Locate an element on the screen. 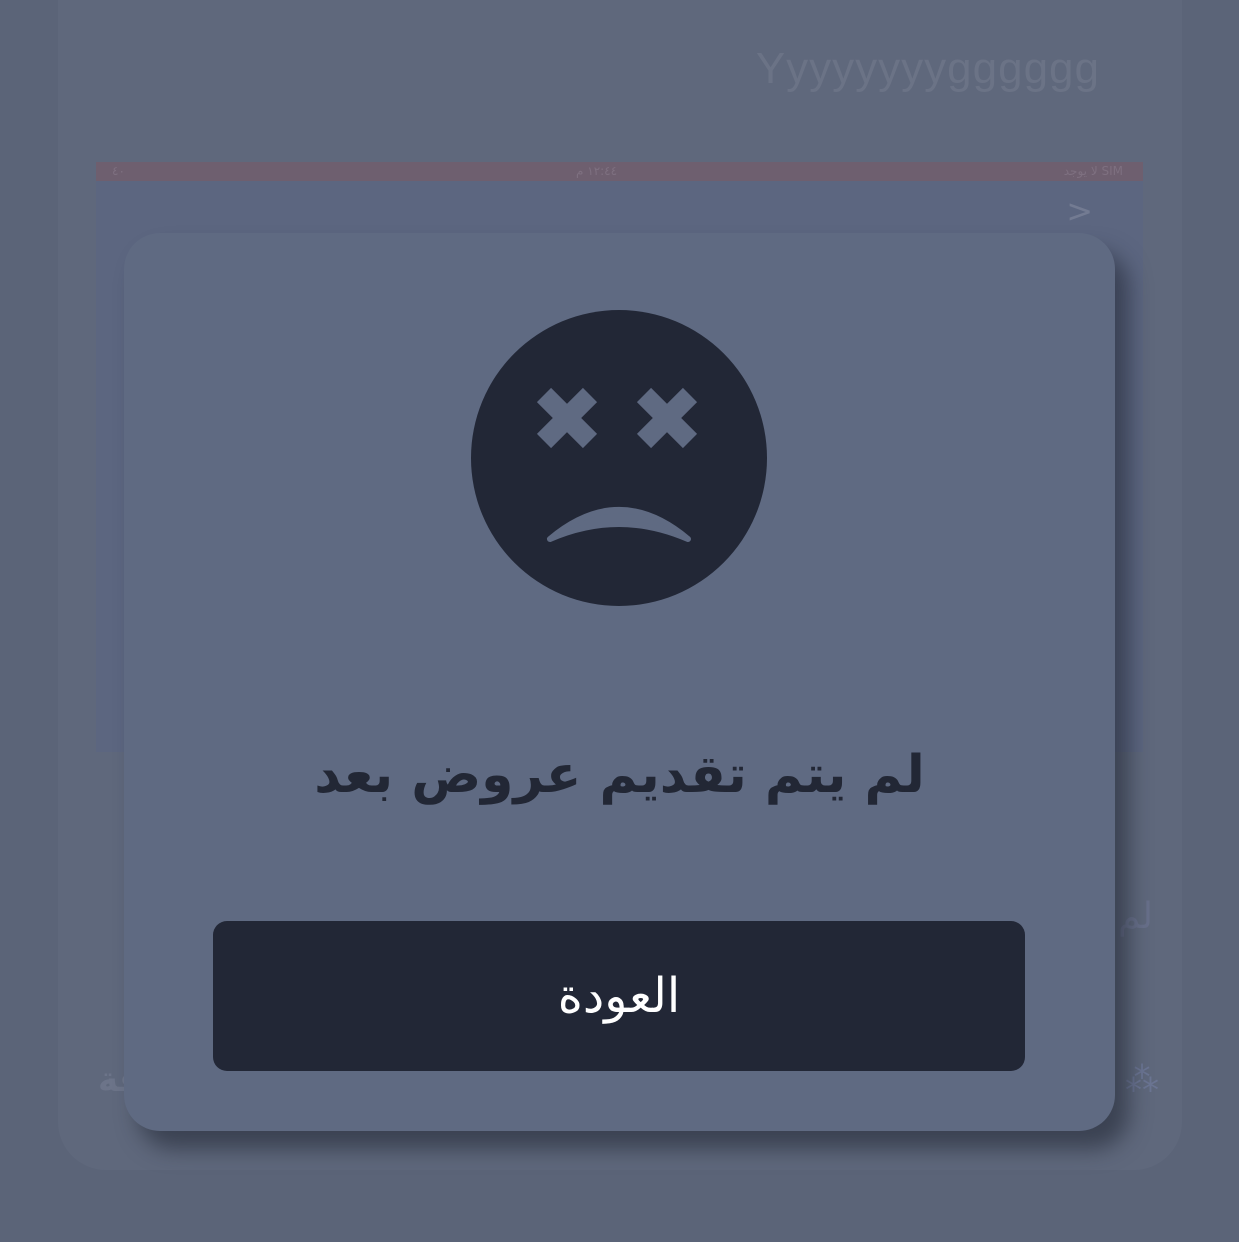 The height and width of the screenshot is (1242, 1239). sad-face-icon is located at coordinates (619, 458).